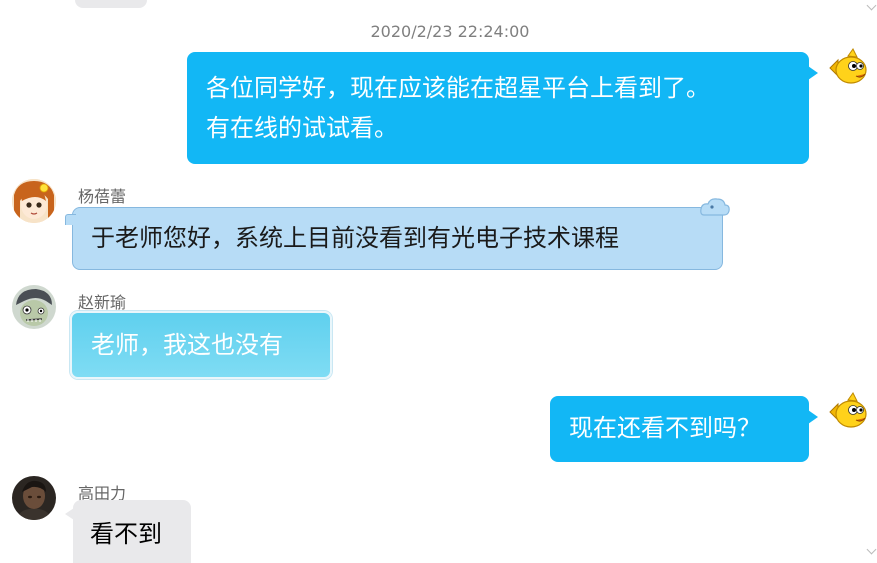 This screenshot has height=563, width=877. I want to click on incoming-message-bubble: 看不到, so click(128, 531).